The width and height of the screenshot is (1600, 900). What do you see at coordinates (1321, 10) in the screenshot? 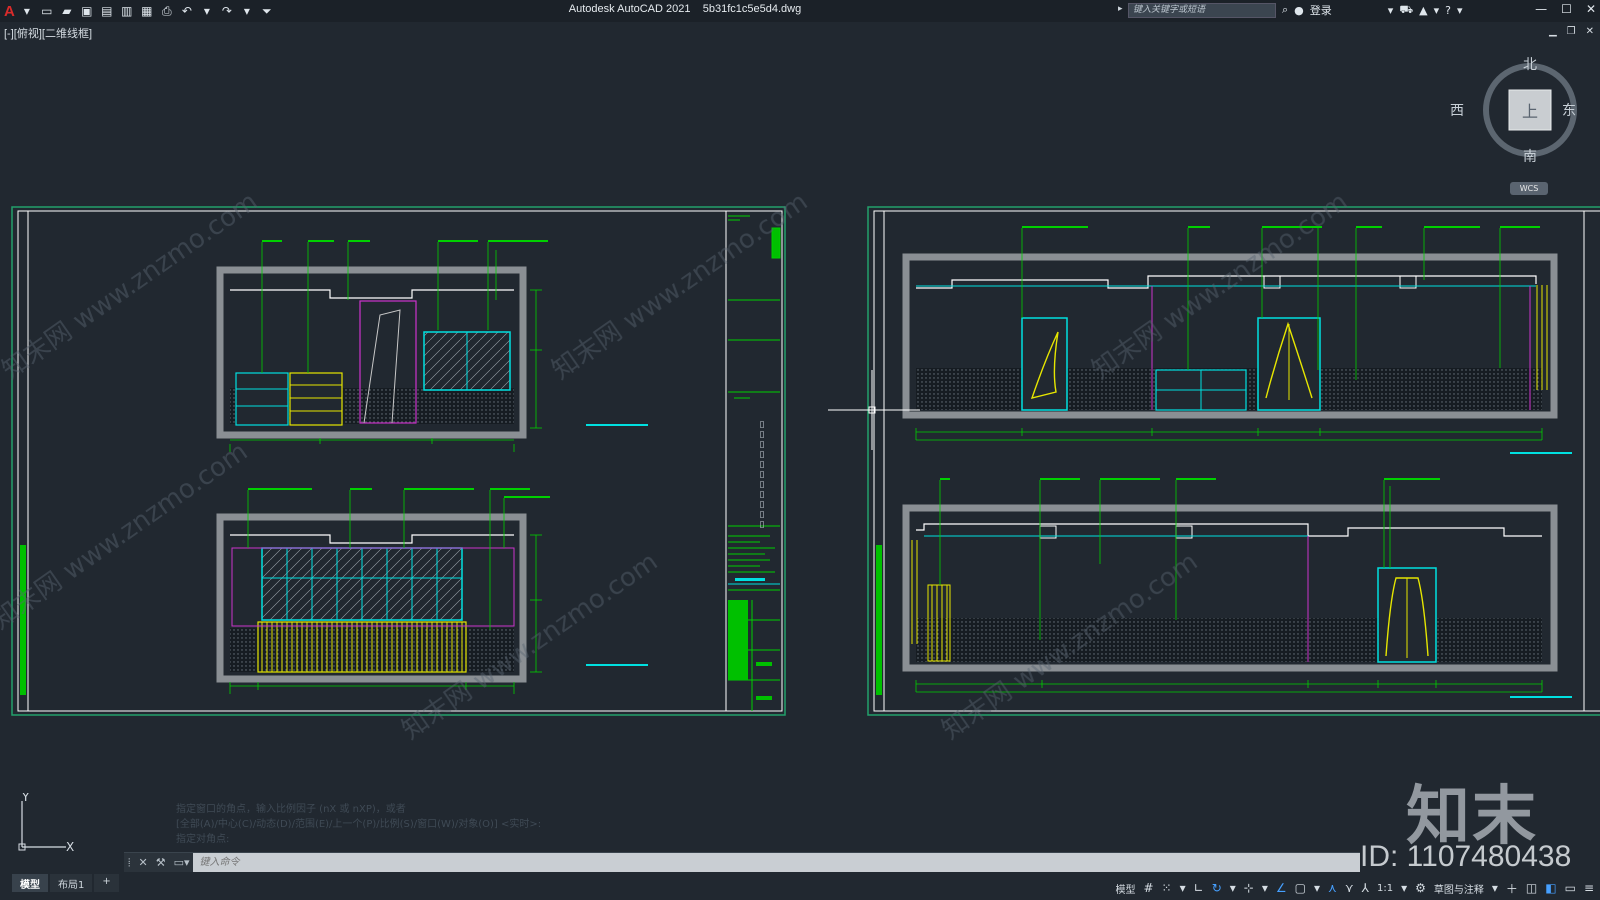
I see `login-button: 登录` at bounding box center [1321, 10].